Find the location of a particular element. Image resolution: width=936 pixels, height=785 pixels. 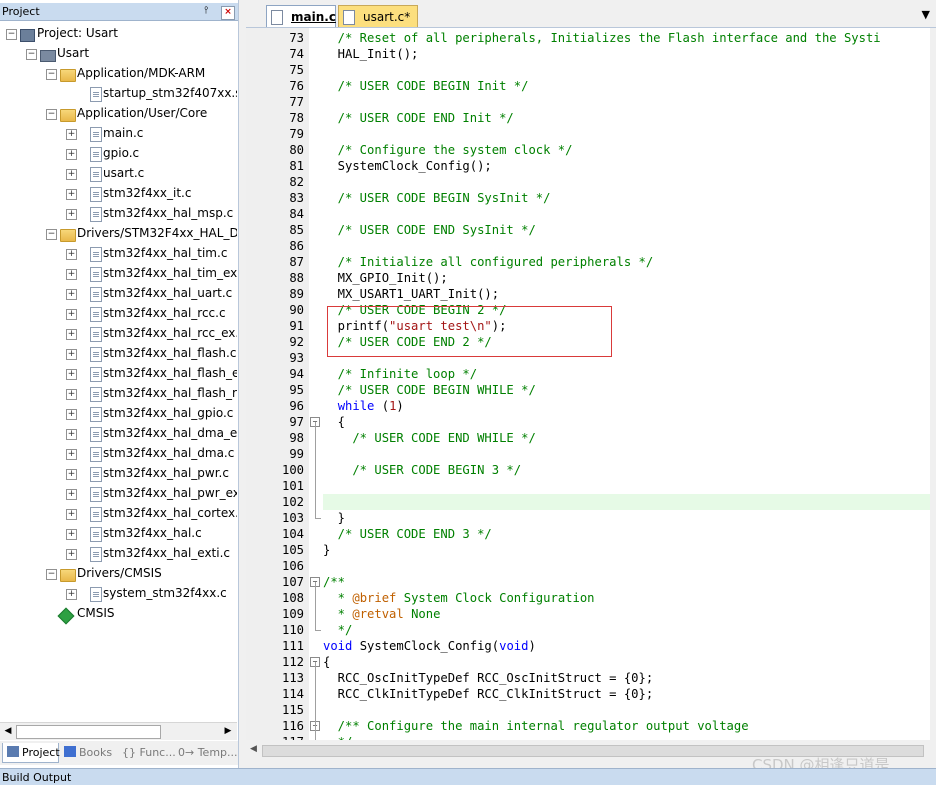

code-line: 78 /* USER CODE END Init */ is located at coordinates (591, 118).